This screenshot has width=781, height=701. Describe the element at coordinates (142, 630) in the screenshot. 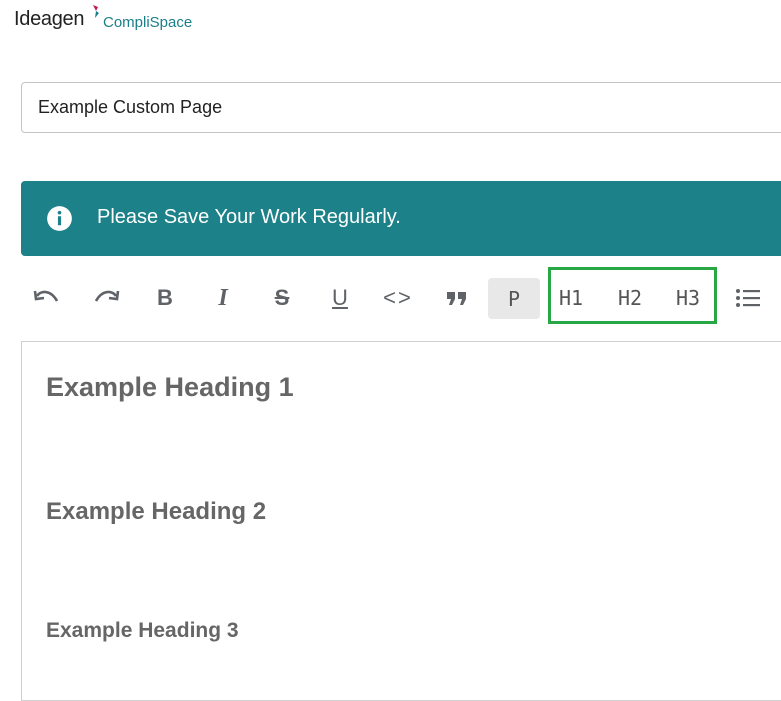

I see `example-heading-3: Example Heading 3` at that location.